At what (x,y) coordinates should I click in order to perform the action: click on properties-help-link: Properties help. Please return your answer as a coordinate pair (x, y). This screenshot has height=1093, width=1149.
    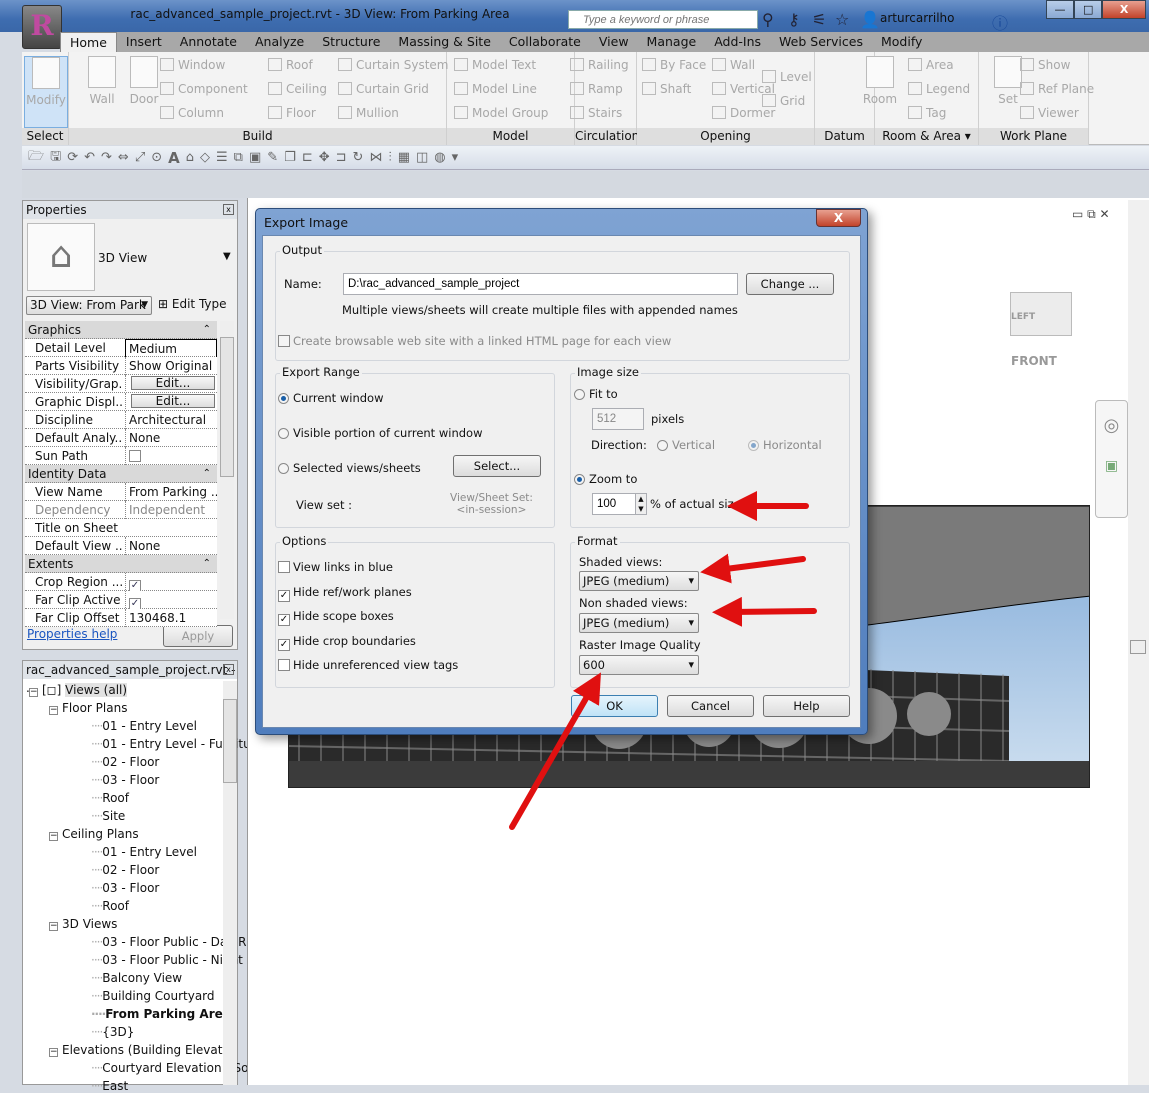
    Looking at the image, I should click on (72, 634).